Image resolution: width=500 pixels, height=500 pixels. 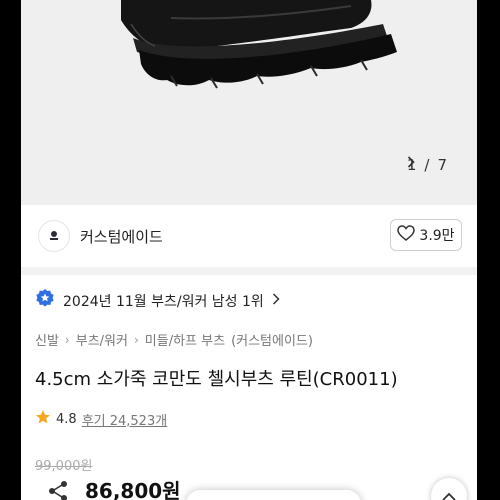 I want to click on breadcrumb: 신발 › 부츠/워커 › 미들/하프 부츠 (커스텀에이드), so click(x=174, y=340).